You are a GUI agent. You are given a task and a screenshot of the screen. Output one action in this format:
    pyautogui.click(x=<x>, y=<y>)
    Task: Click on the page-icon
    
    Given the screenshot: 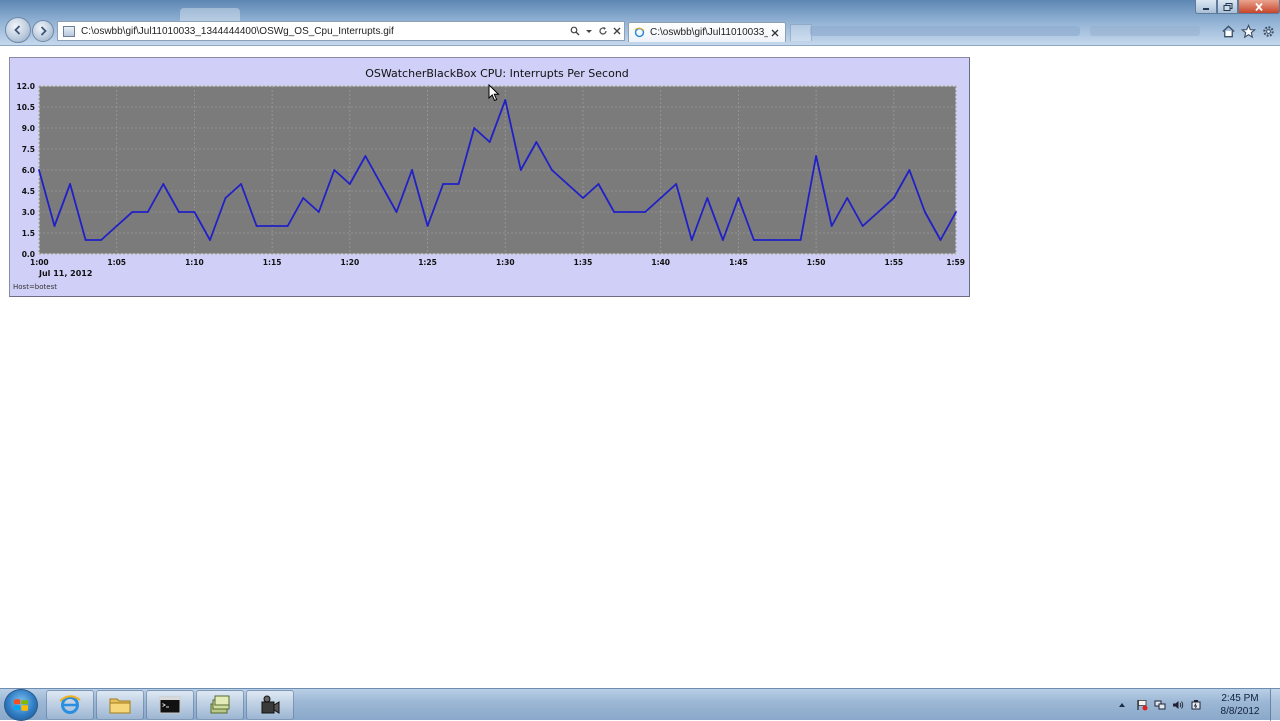 What is the action you would take?
    pyautogui.click(x=69, y=31)
    